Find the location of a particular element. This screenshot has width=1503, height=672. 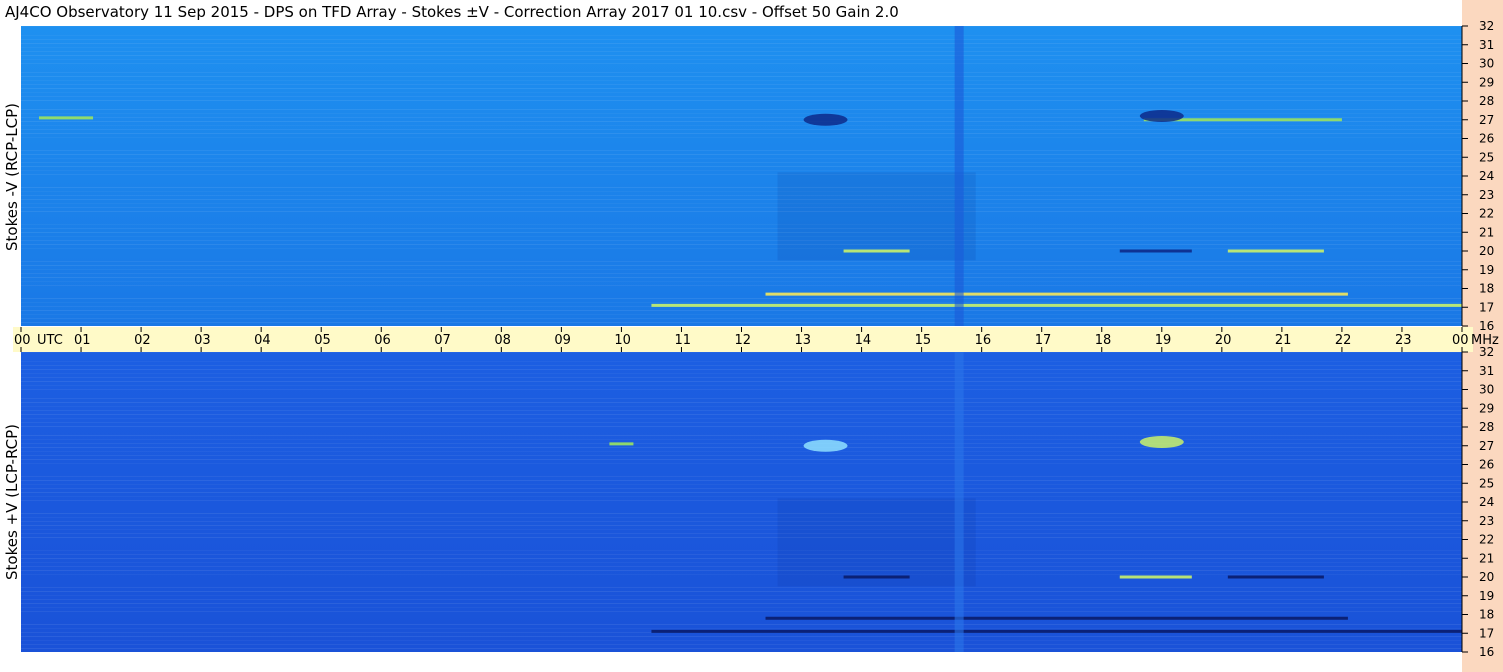

frequency-bottom-tick-label: 26 is located at coordinates (1486, 465).